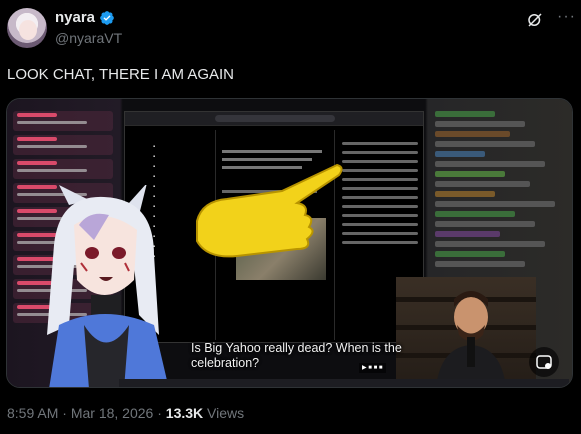  I want to click on author-name-row: nyara, so click(85, 17).